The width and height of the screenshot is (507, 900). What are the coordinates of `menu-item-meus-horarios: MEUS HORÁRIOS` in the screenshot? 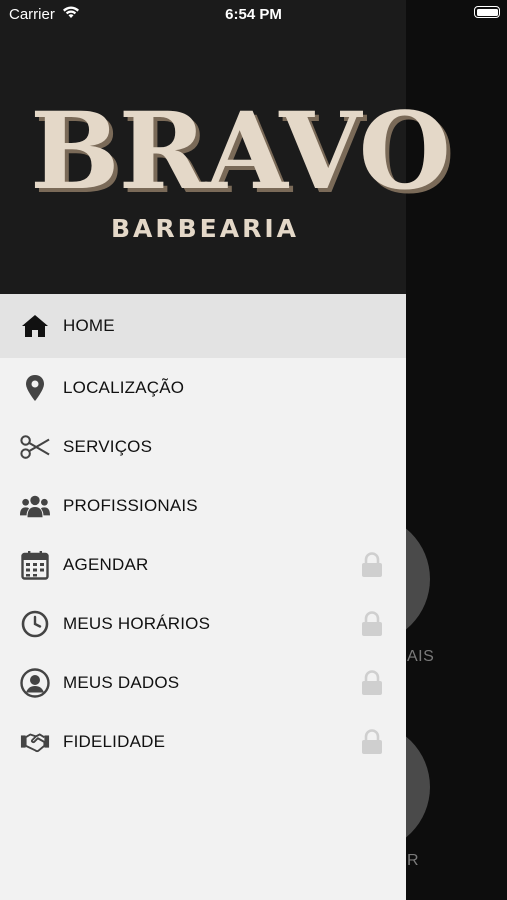 It's located at (203, 623).